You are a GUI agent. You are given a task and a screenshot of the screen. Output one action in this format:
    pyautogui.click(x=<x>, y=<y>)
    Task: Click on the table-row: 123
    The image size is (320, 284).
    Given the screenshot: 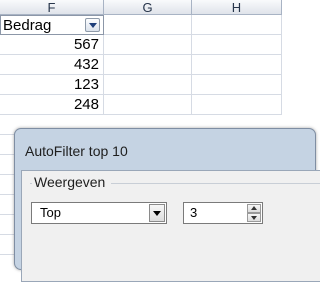 What is the action you would take?
    pyautogui.click(x=141, y=85)
    